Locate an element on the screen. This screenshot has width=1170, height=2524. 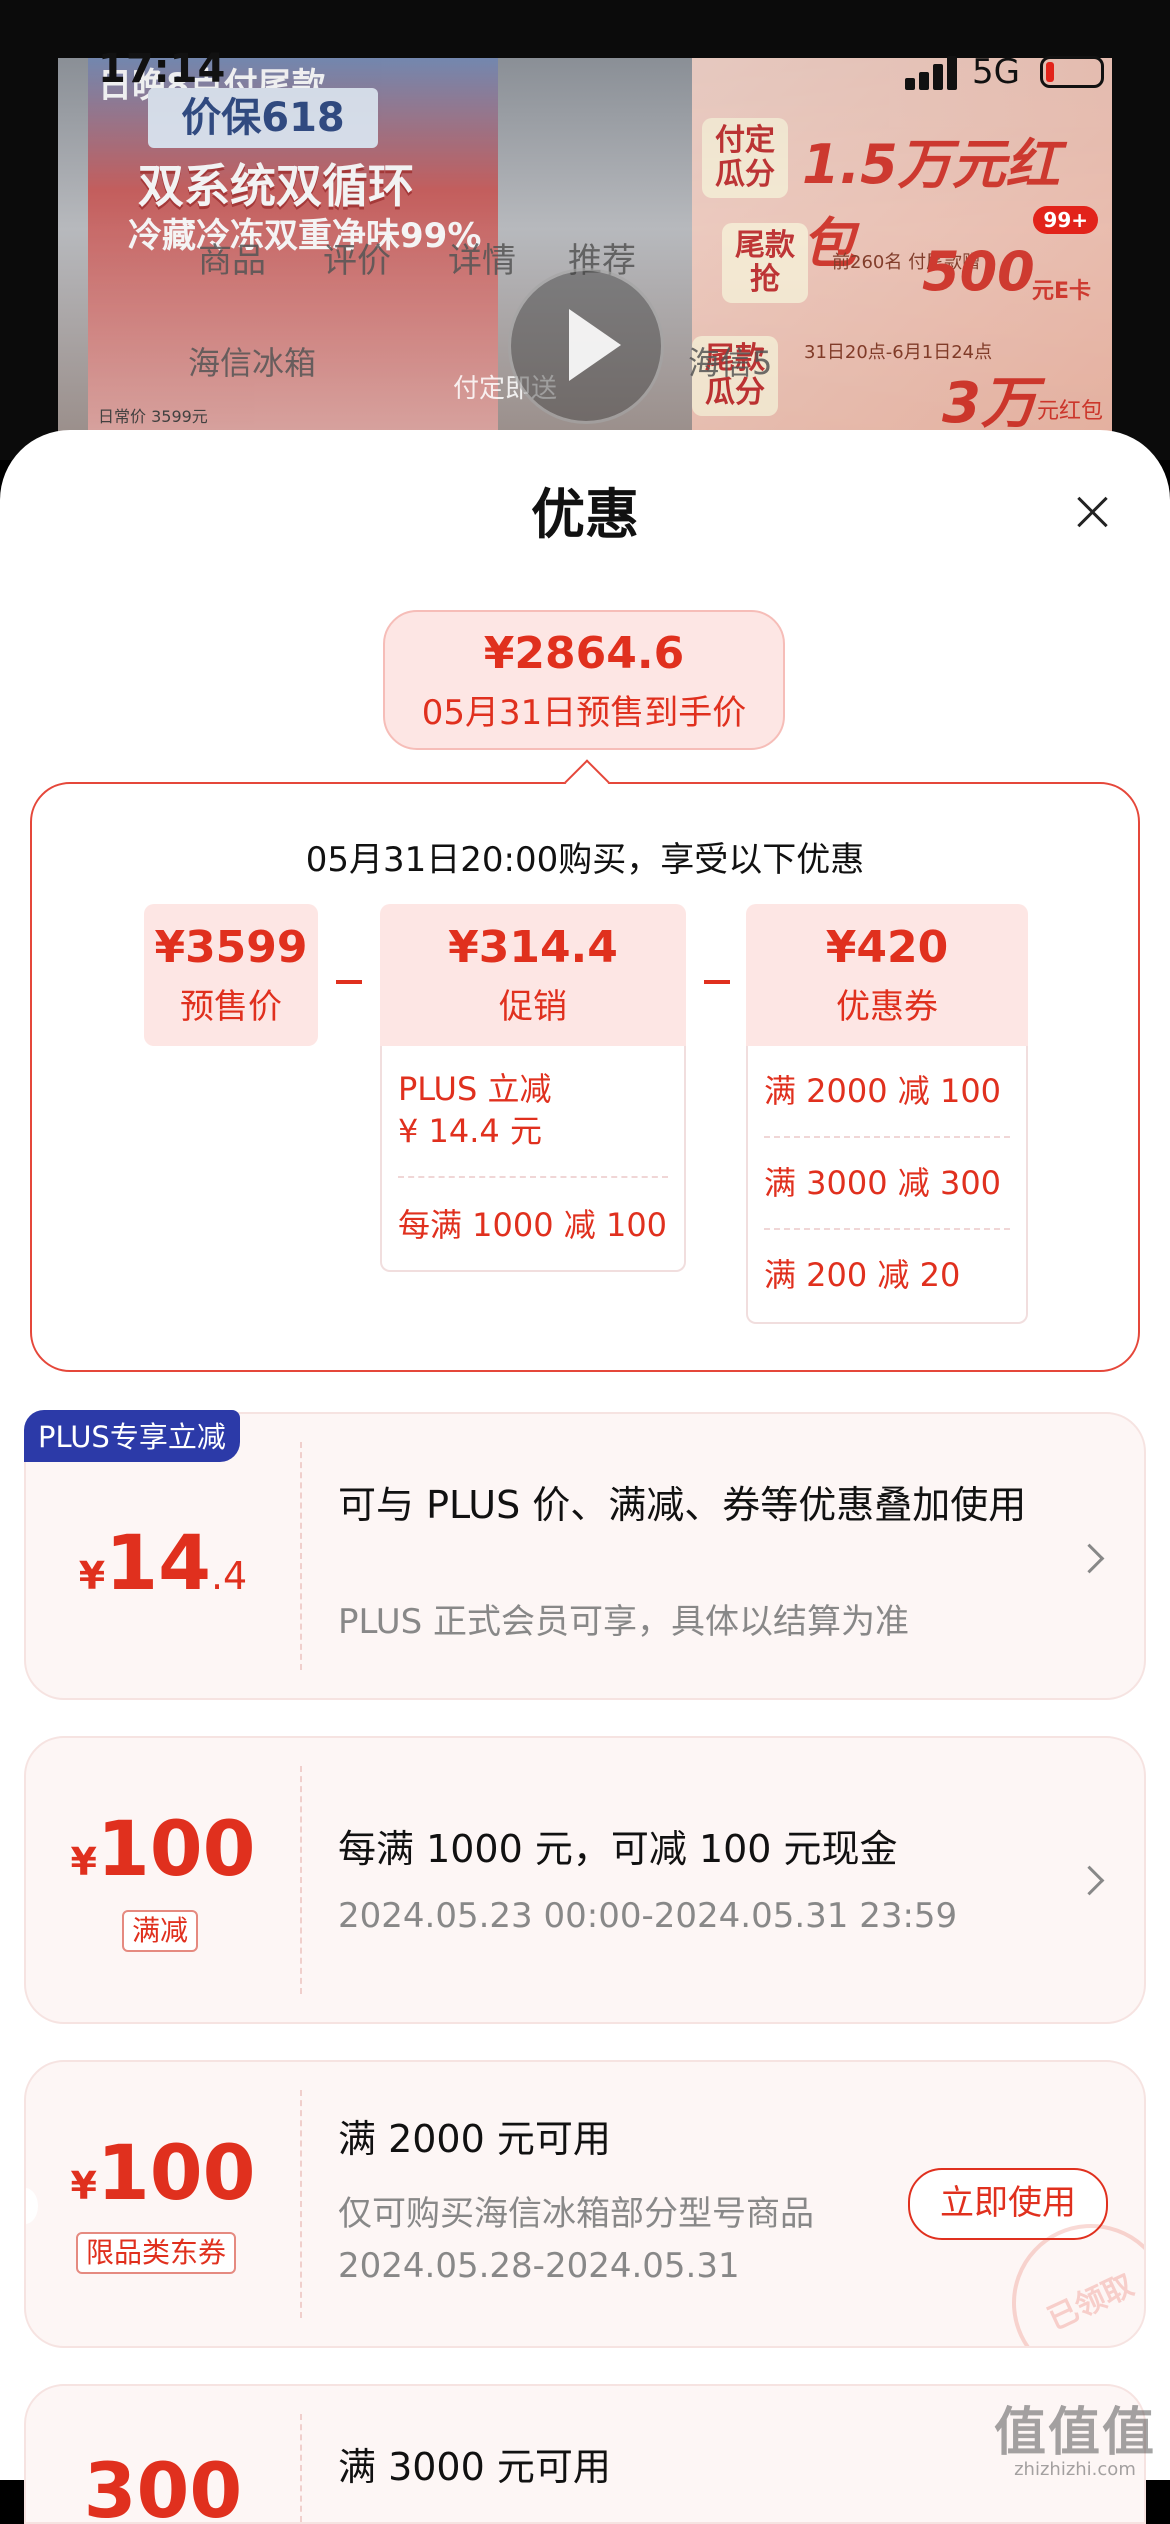
promotion-label: 促销 is located at coordinates (533, 1007).